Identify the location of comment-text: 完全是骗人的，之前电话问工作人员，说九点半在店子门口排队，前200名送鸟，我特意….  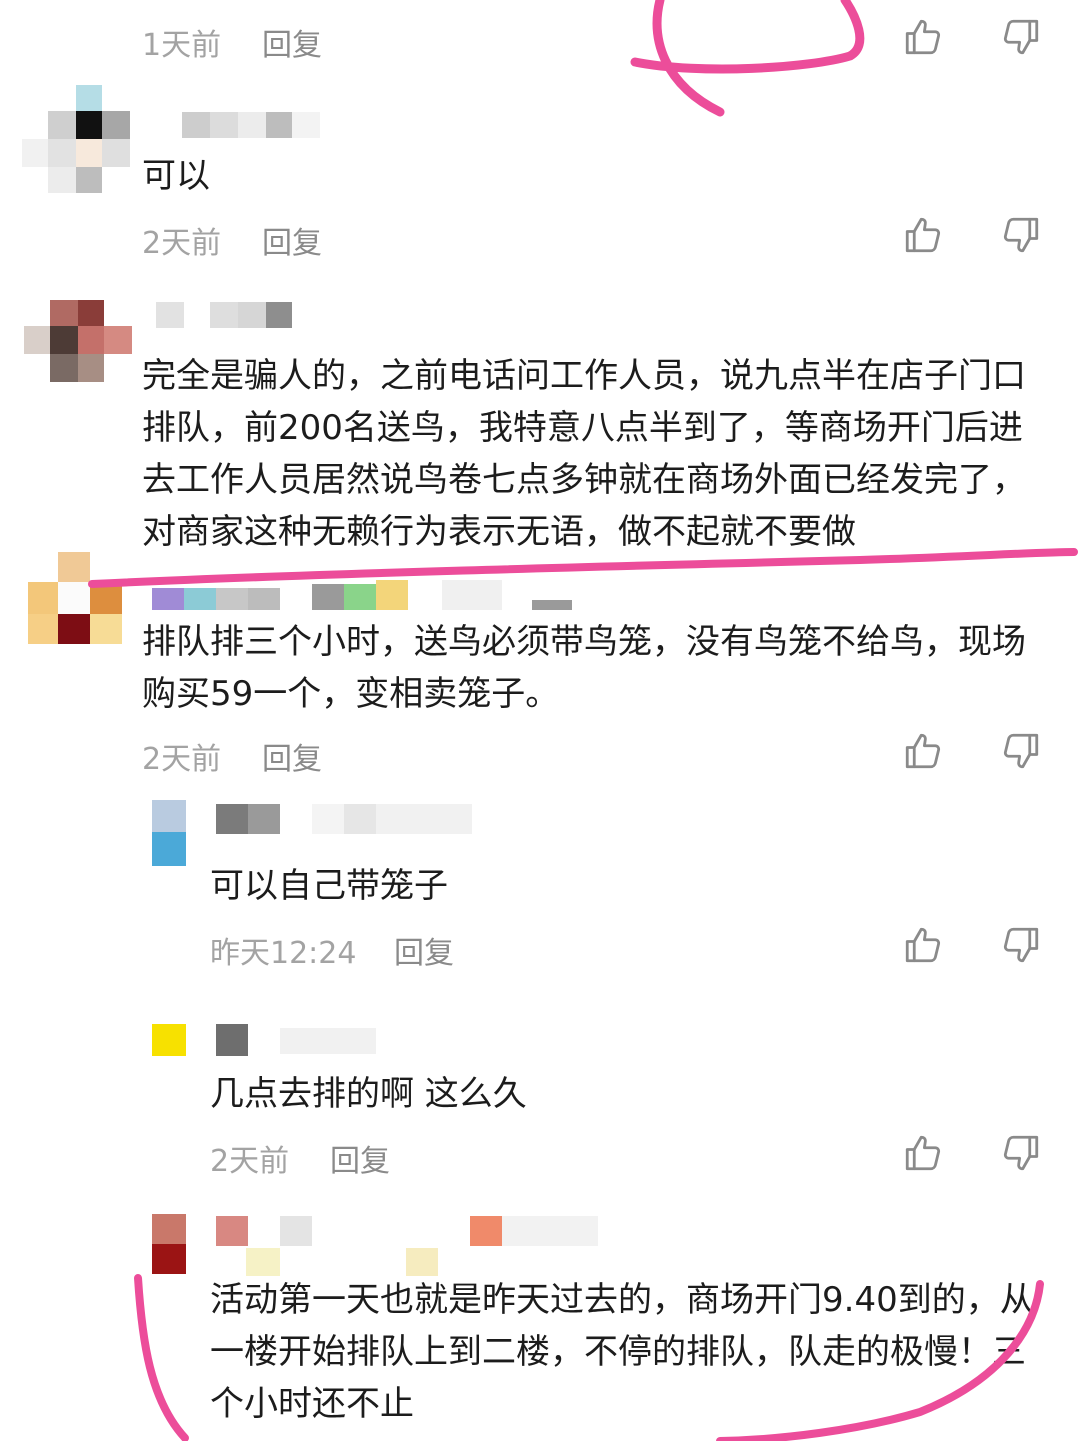
(584, 454).